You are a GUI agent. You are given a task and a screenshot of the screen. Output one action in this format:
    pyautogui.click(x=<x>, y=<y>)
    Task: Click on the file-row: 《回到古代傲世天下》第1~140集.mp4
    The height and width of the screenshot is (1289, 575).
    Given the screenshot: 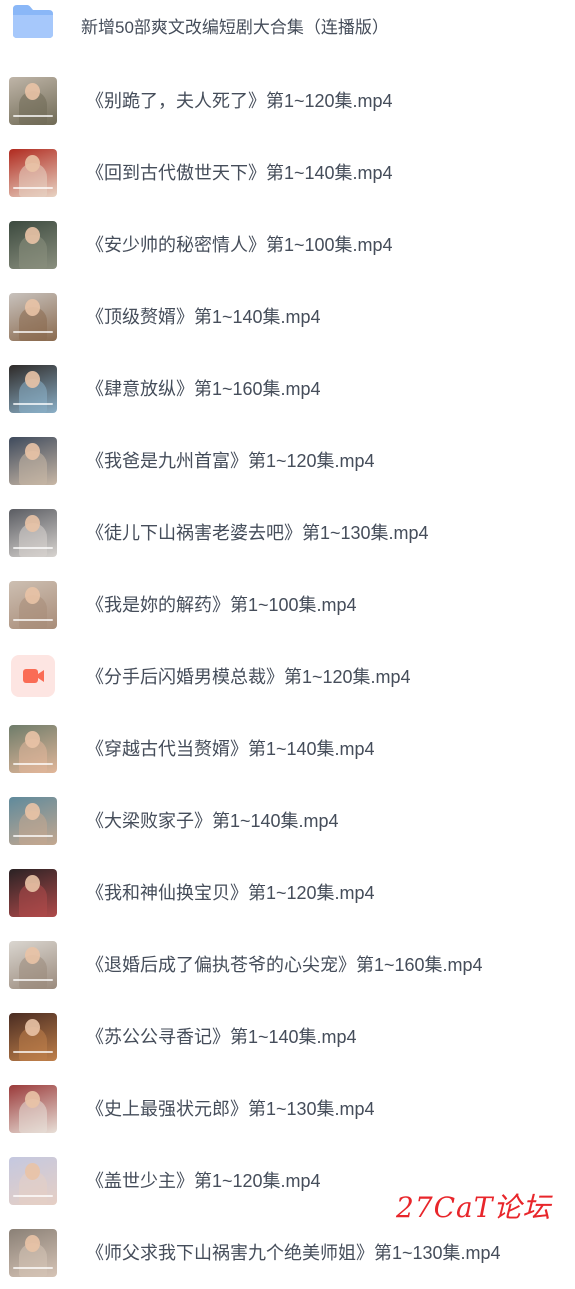 What is the action you would take?
    pyautogui.click(x=287, y=173)
    